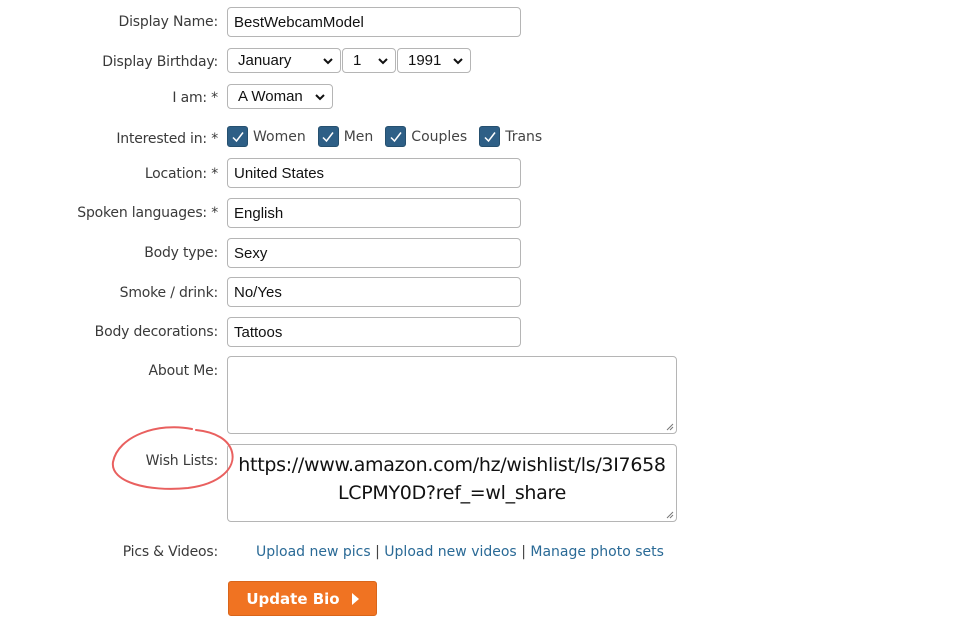  What do you see at coordinates (439, 136) in the screenshot?
I see `interested-couples-label: Couples` at bounding box center [439, 136].